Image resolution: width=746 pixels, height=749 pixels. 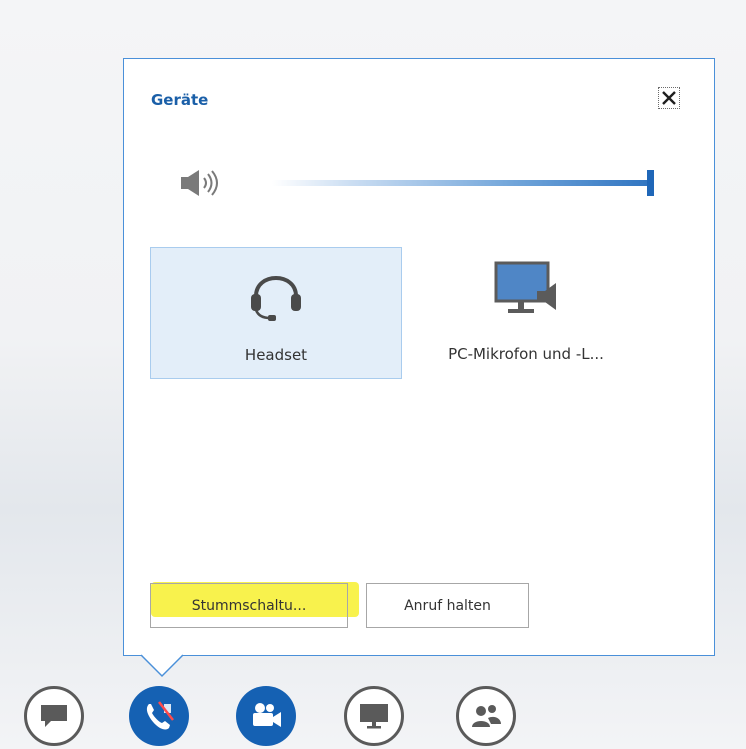 I want to click on device-headset-tile: Headset, so click(x=276, y=313).